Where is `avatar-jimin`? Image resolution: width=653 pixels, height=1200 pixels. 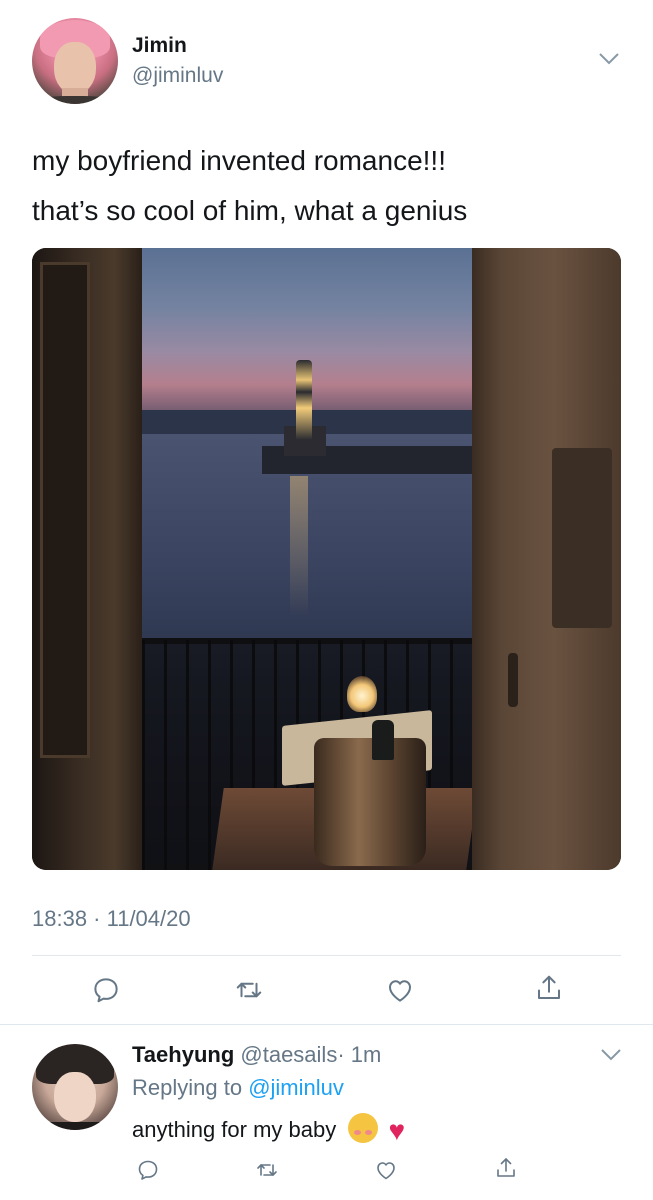 avatar-jimin is located at coordinates (75, 61).